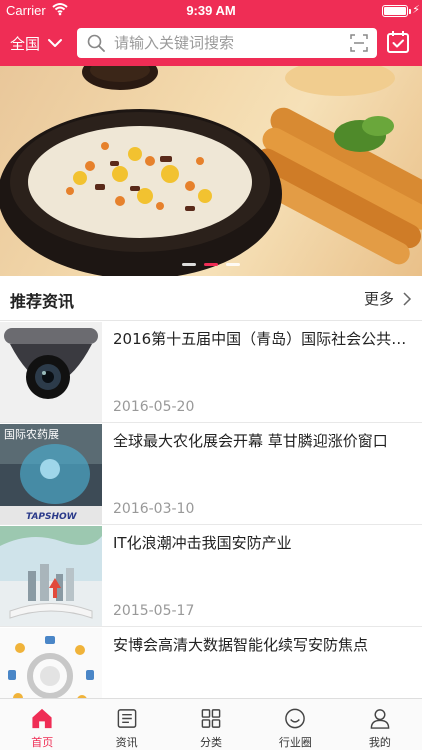 This screenshot has width=422, height=750. I want to click on charging-icon: ⚡, so click(416, 9).